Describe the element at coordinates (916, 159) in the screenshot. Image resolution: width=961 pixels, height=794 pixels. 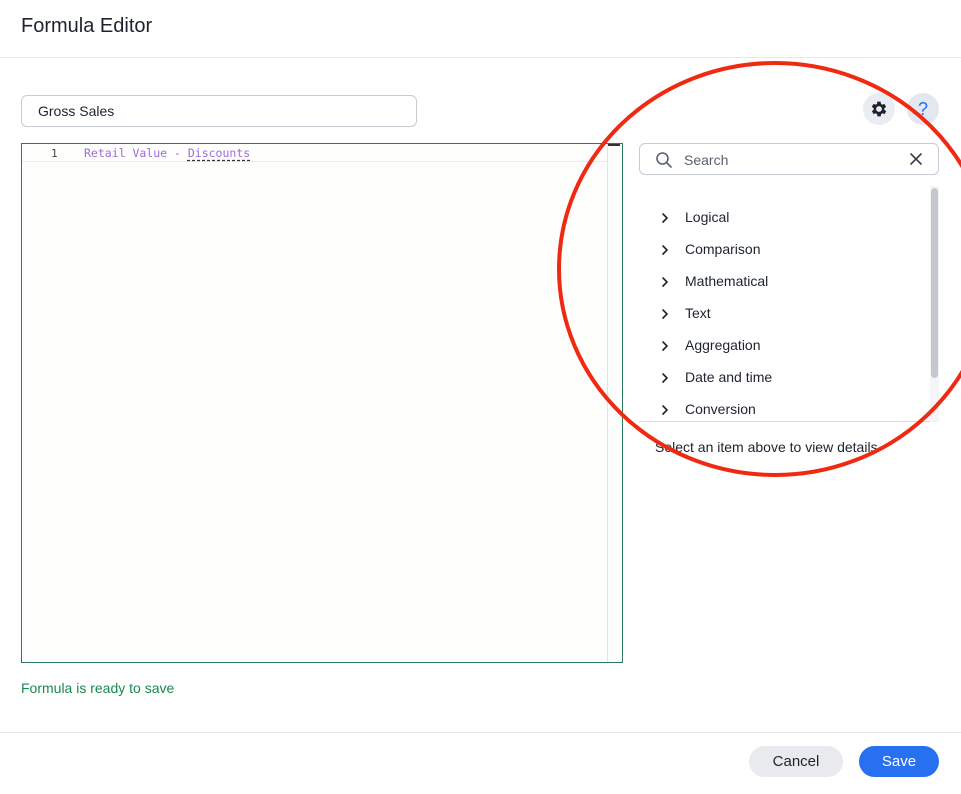
I see `close-icon` at that location.